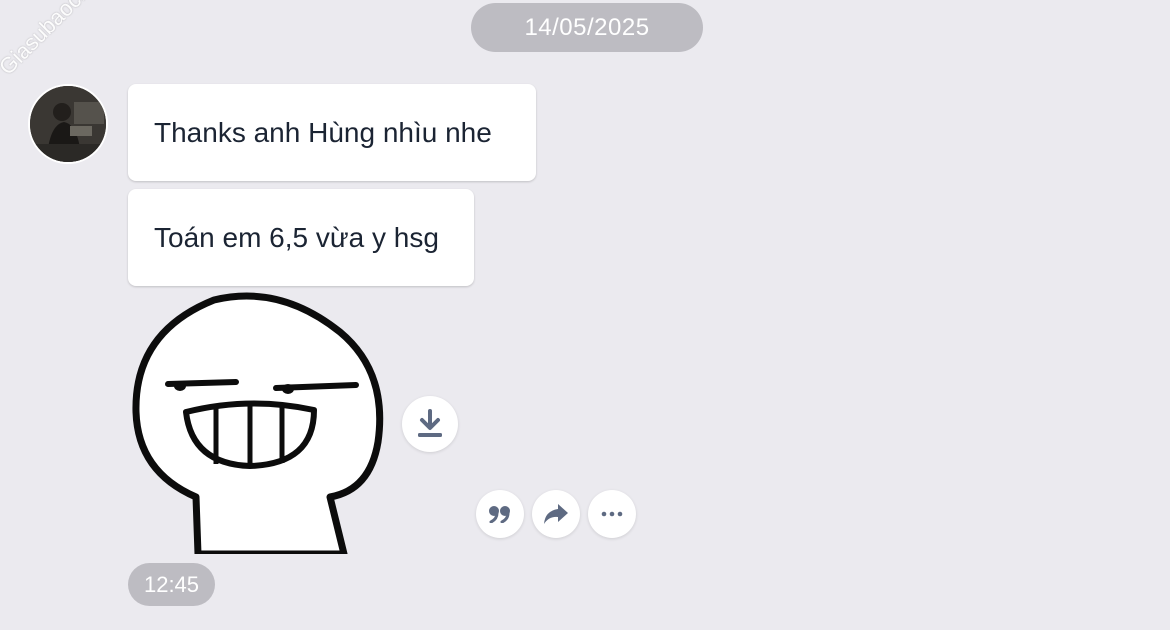  I want to click on quote-icon, so click(499, 514).